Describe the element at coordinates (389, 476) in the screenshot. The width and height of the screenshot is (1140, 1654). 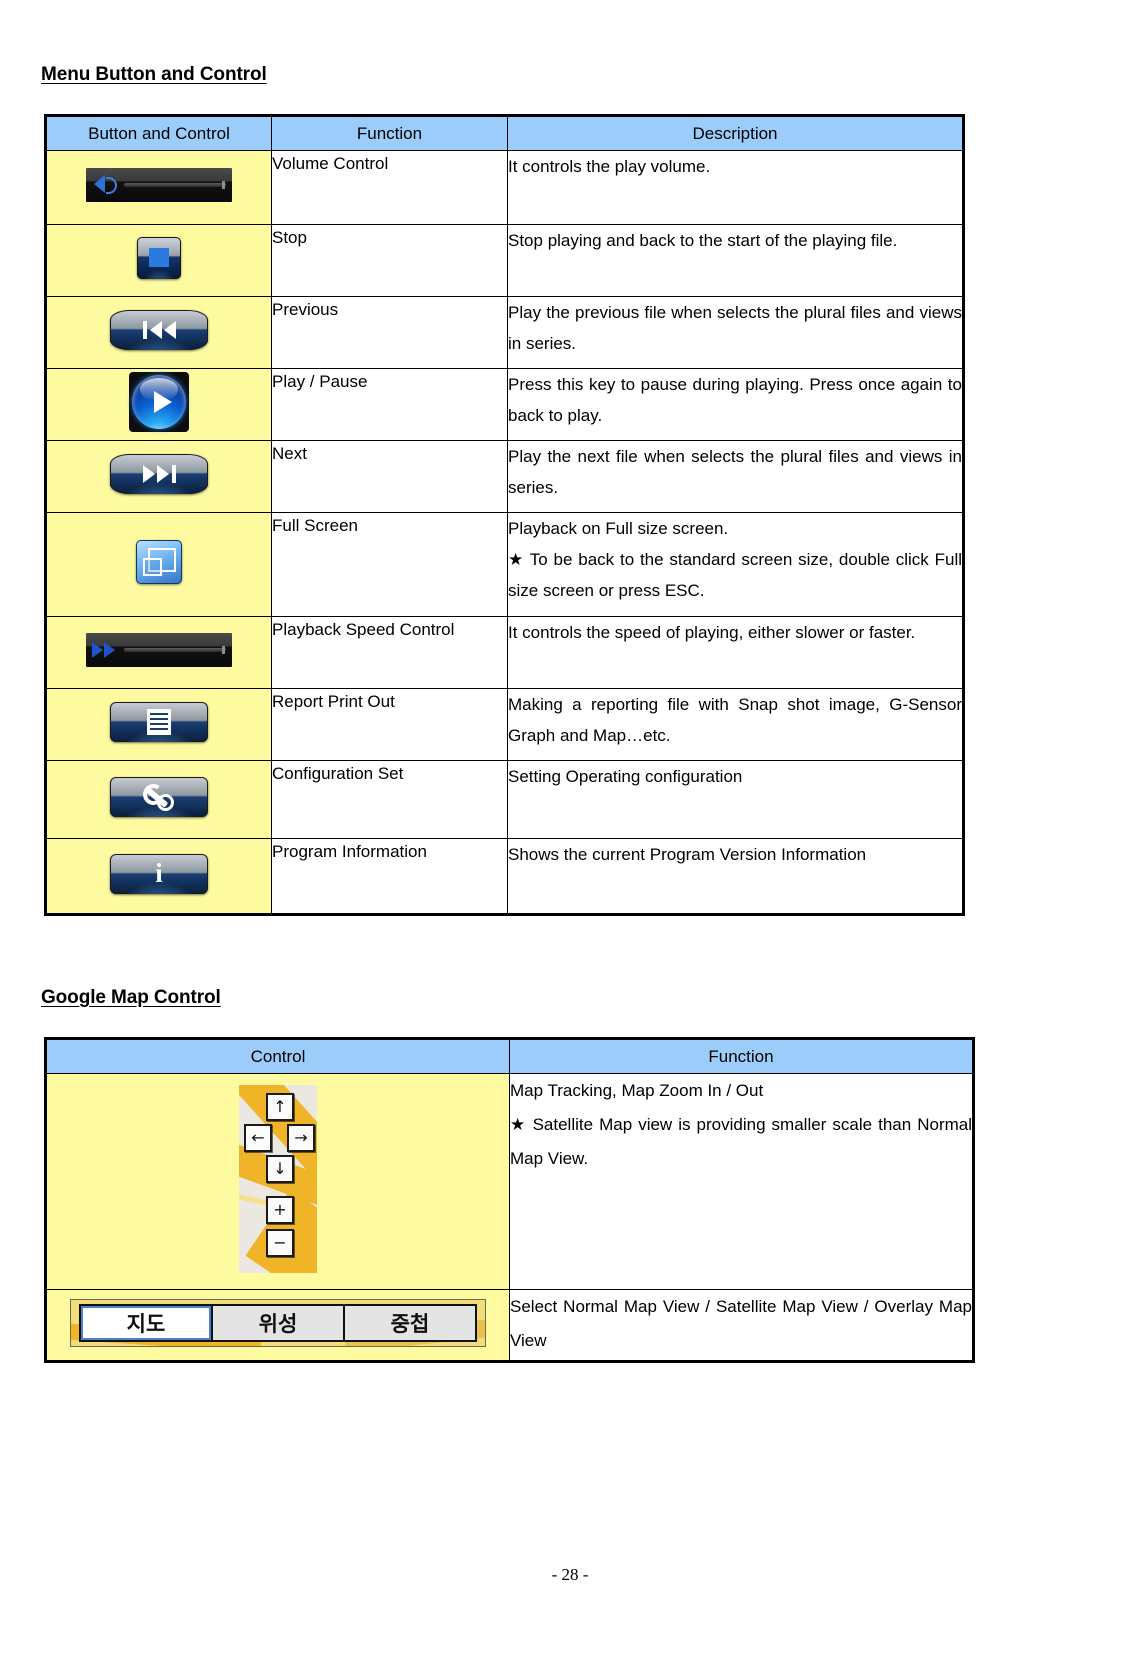
I see `function-text: Next` at that location.